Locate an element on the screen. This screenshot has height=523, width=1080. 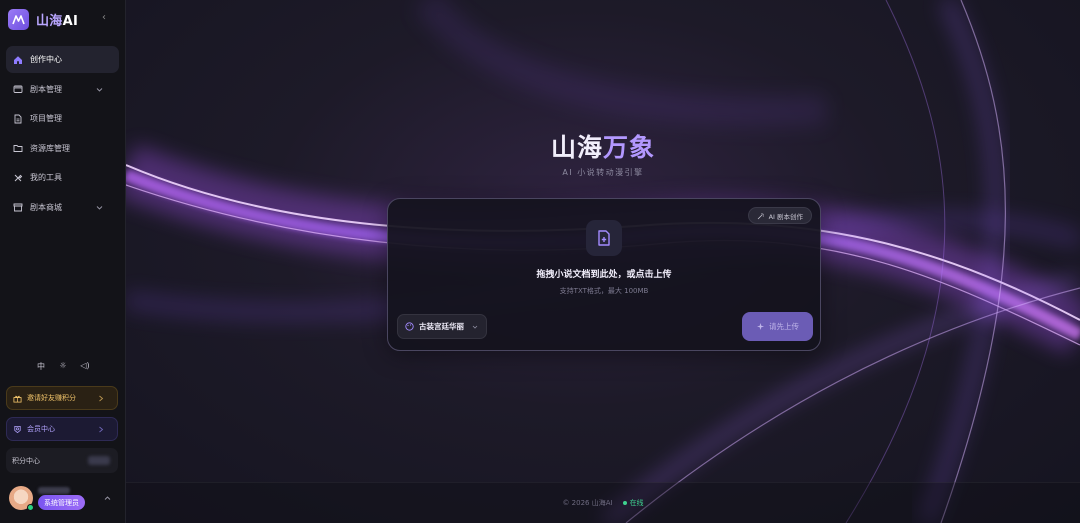
brand: 山海AI is located at coordinates (43, 19).